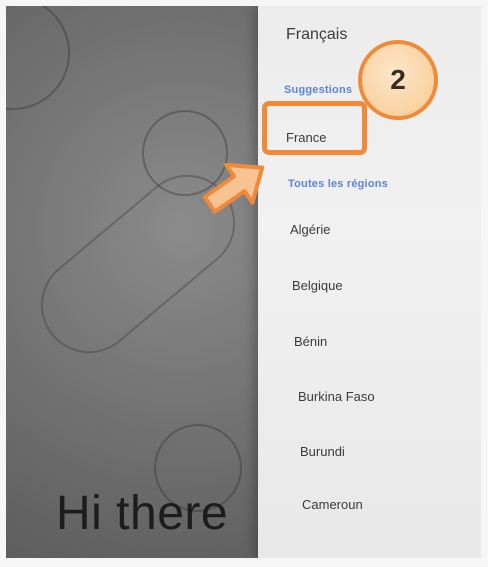 This screenshot has height=567, width=488. I want to click on region-item-algerie: Algérie, so click(310, 229).